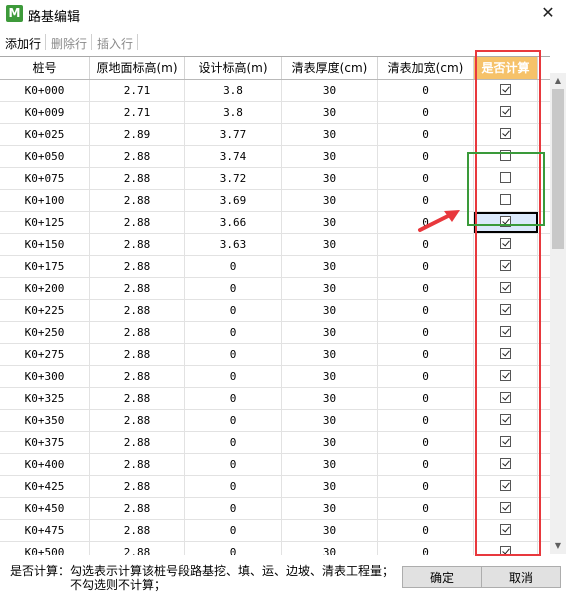  I want to click on table-row: K0+009 2.71 3.8 30 0, so click(275, 113).